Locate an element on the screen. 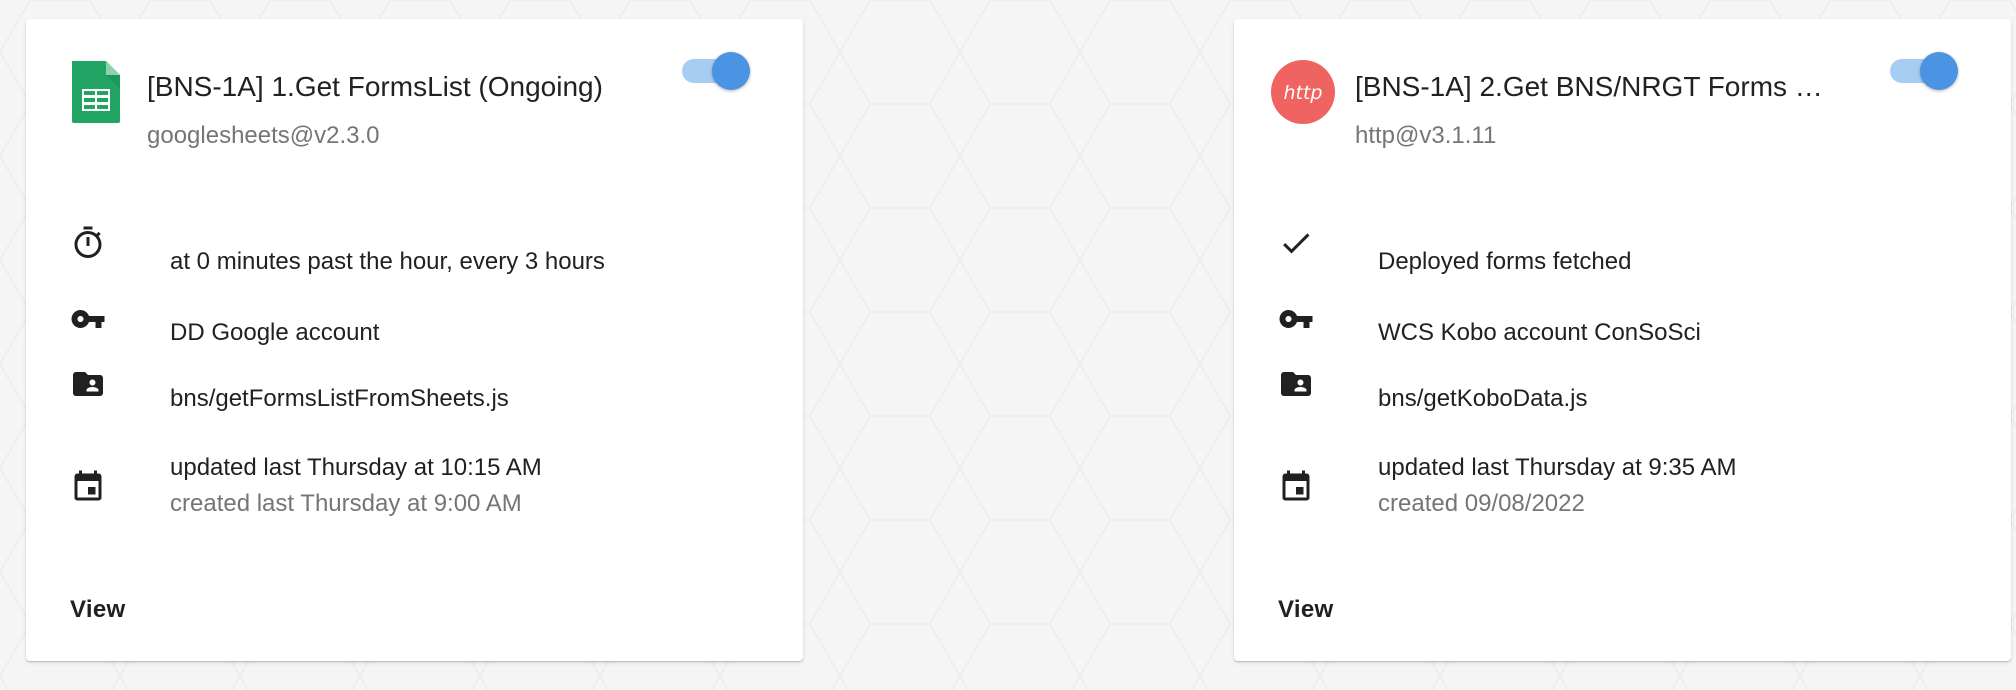 The image size is (2016, 690). script-path: bns/getFormsListFromSheets.js is located at coordinates (339, 398).